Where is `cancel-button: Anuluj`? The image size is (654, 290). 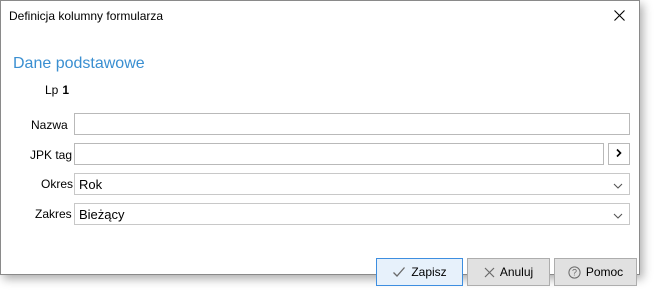
cancel-button: Anuluj is located at coordinates (508, 272).